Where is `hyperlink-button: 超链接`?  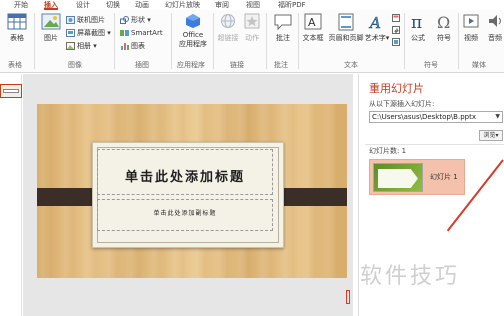 hyperlink-button: 超链接 is located at coordinates (228, 28).